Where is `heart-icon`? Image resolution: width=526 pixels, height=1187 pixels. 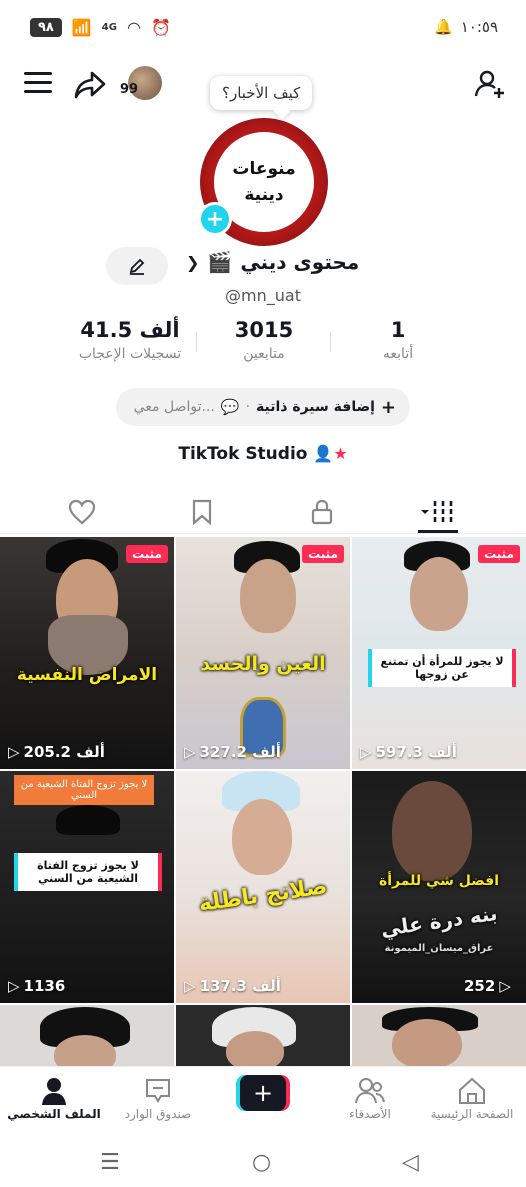 heart-icon is located at coordinates (82, 512).